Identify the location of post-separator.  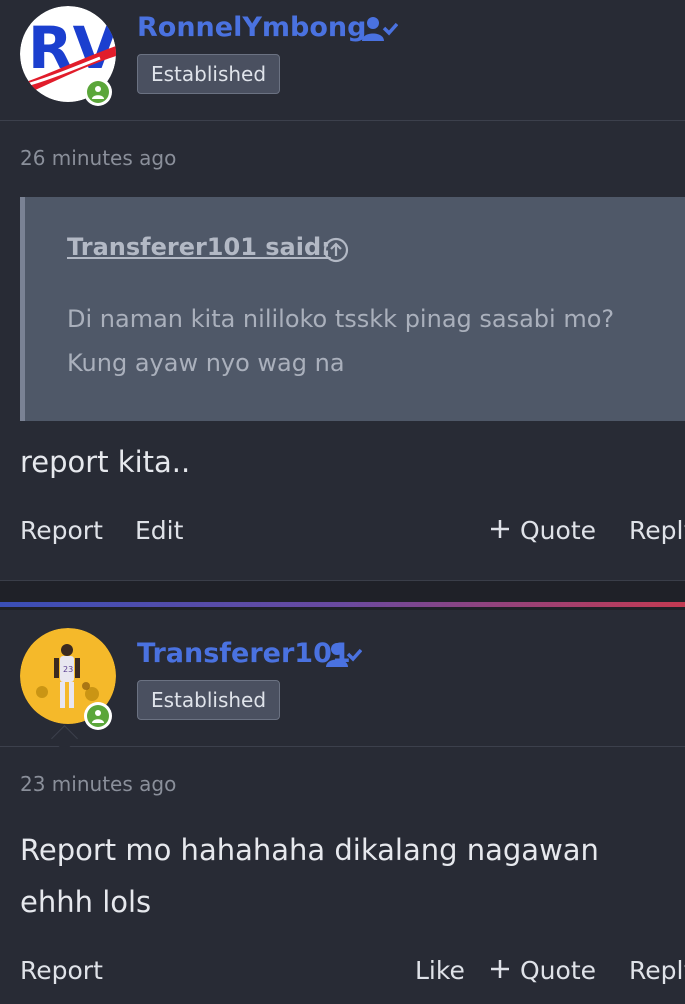
(342, 604).